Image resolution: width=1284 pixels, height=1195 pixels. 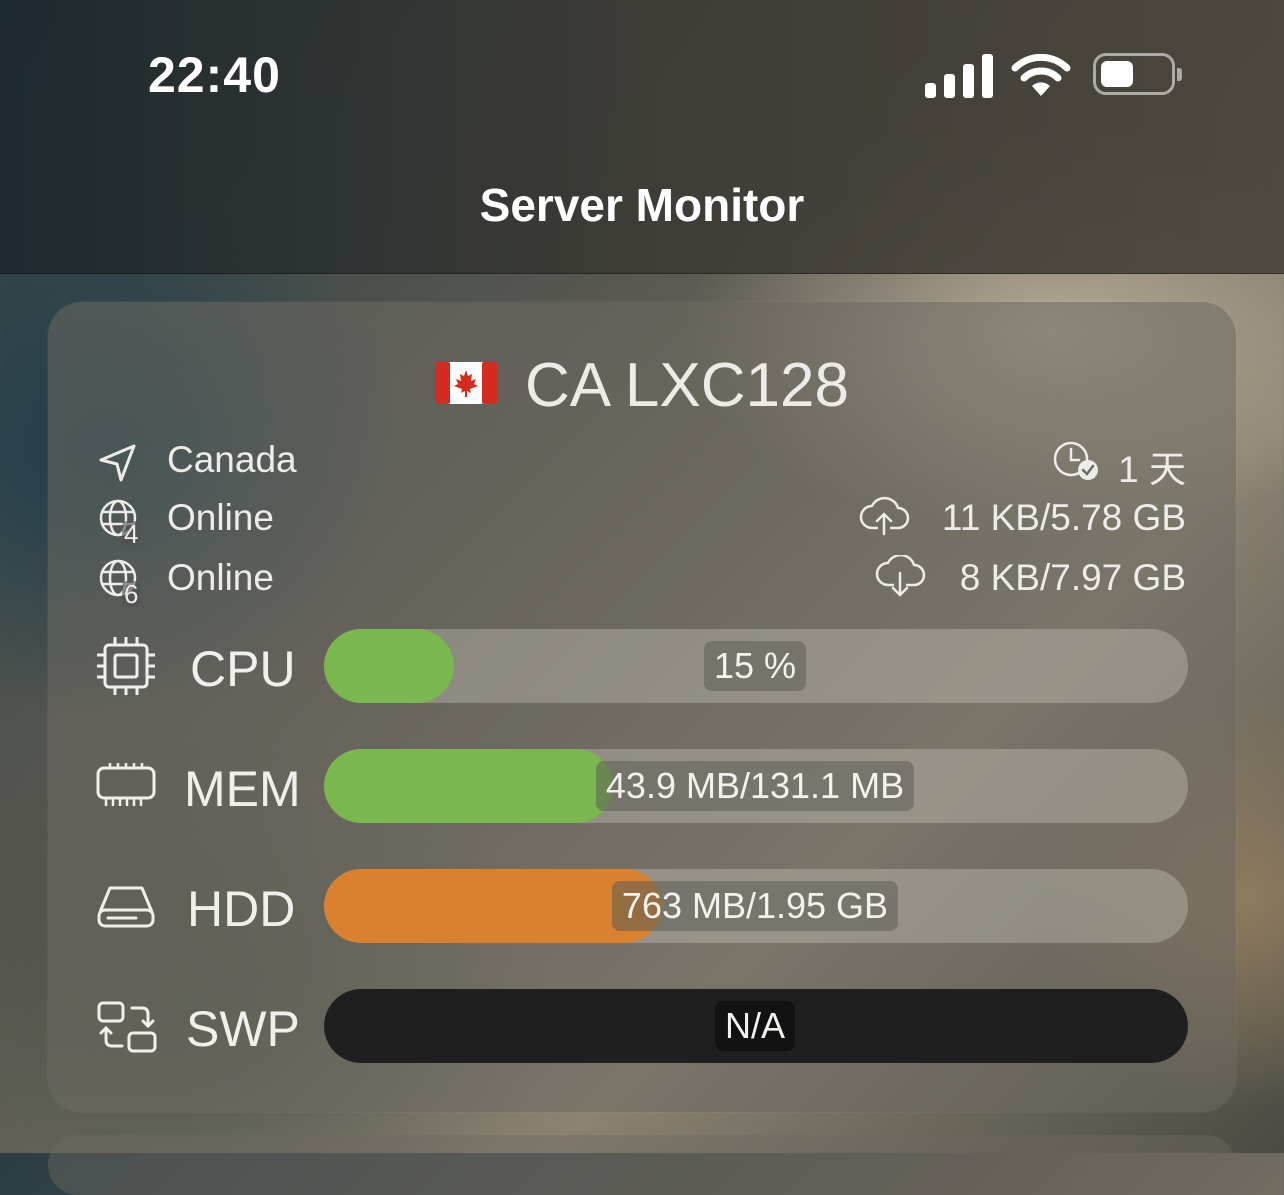 I want to click on swp-label: SWP, so click(x=243, y=1029).